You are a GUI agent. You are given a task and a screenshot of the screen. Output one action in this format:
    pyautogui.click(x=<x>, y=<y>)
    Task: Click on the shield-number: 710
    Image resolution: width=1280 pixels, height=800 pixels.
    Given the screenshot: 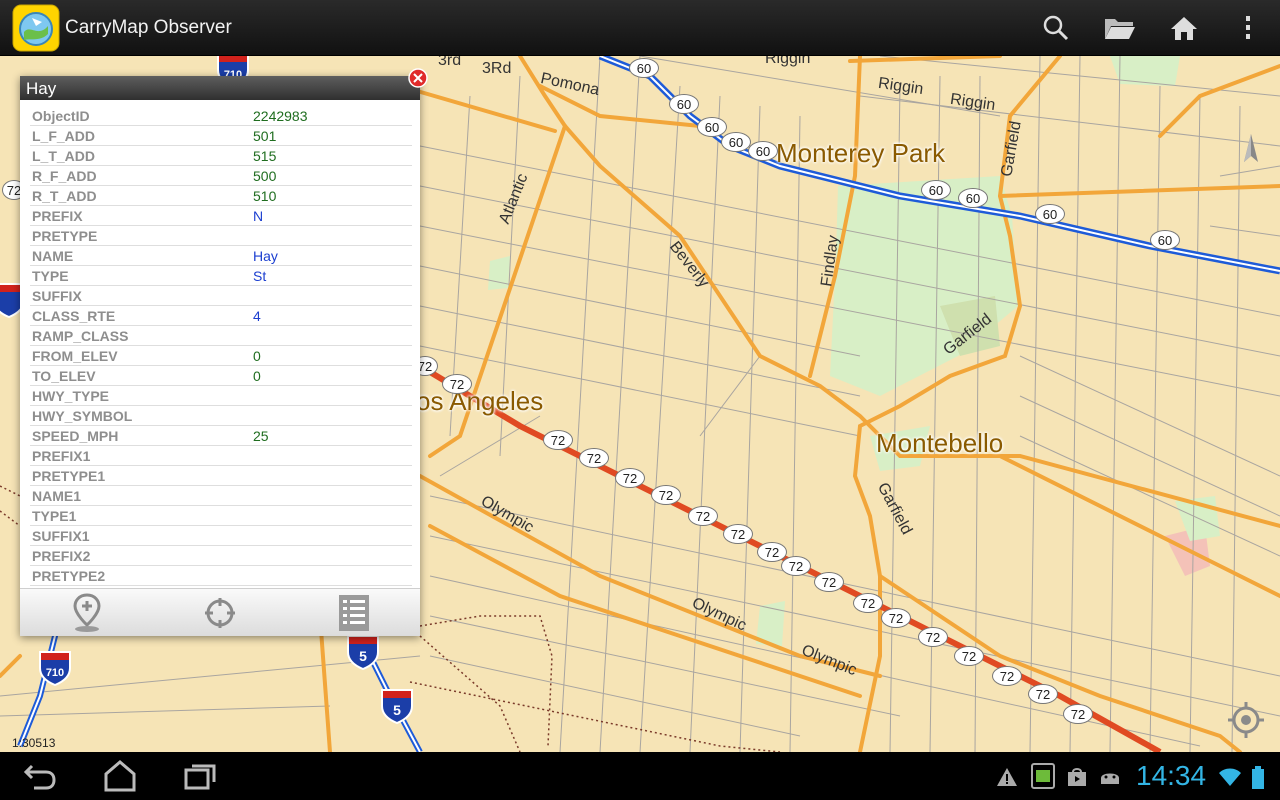 What is the action you would take?
    pyautogui.click(x=55, y=673)
    